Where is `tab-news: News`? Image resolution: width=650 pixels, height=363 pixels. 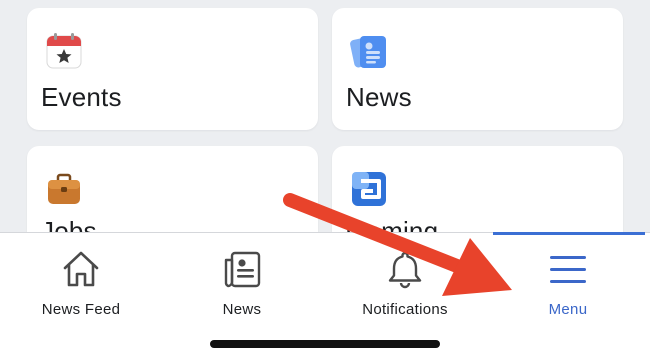
tab-news: News is located at coordinates (242, 283).